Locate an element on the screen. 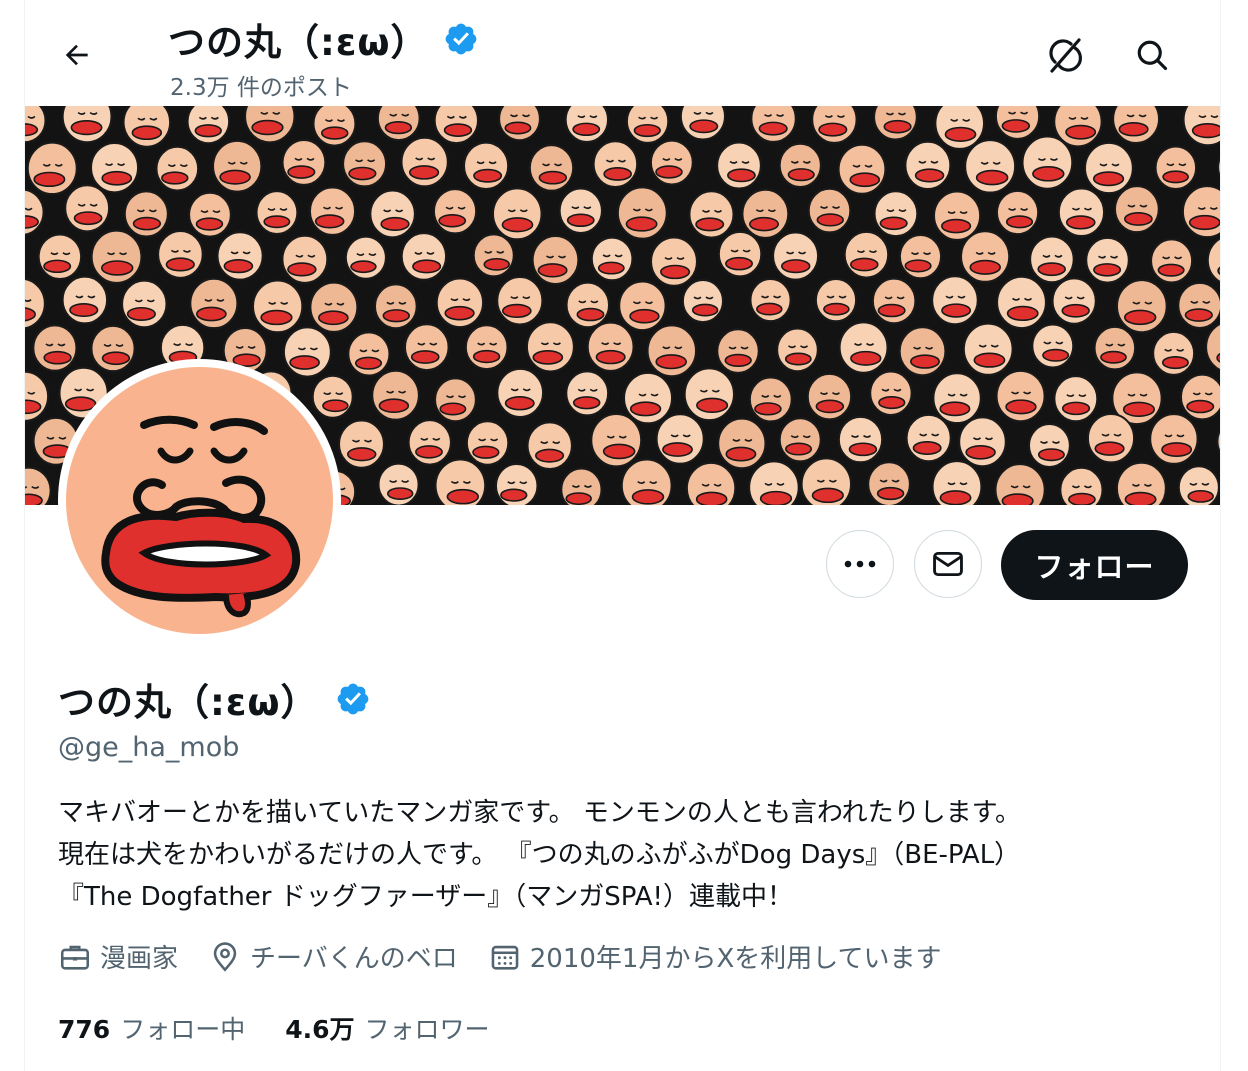  more-button is located at coordinates (860, 564).